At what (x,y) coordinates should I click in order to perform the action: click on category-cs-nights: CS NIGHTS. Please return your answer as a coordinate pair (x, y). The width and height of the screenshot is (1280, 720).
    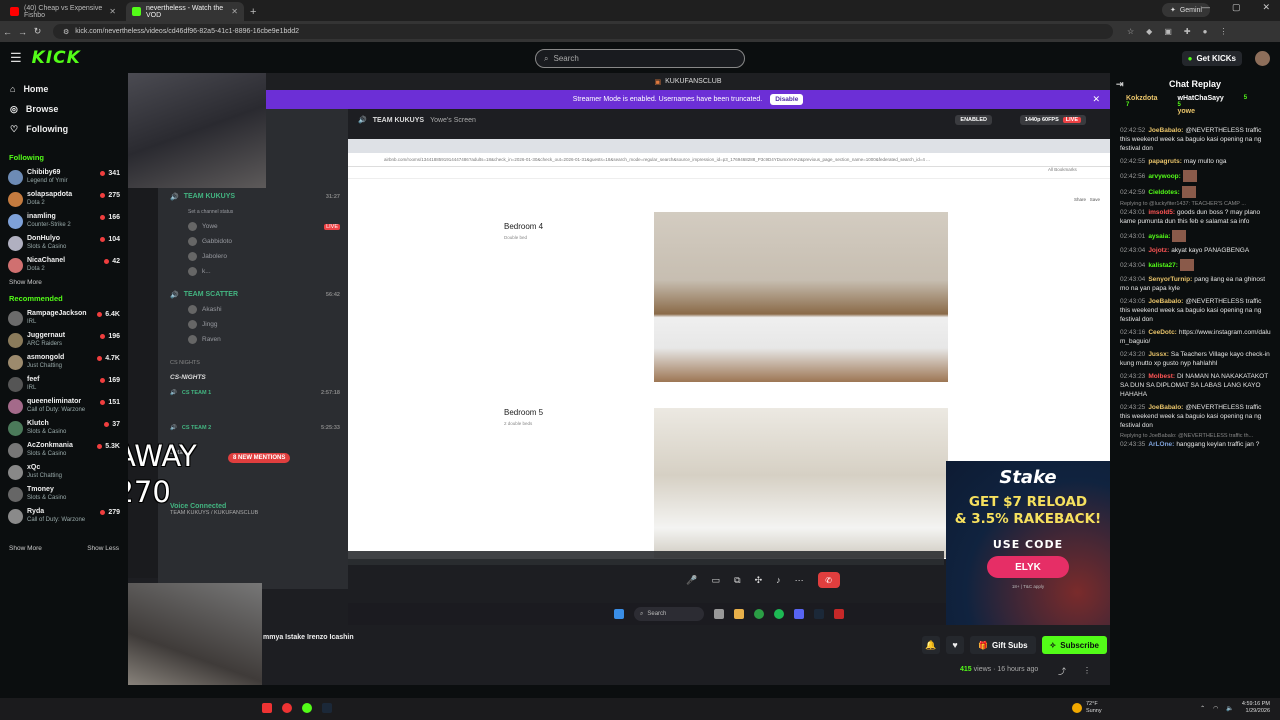
    Looking at the image, I should click on (253, 362).